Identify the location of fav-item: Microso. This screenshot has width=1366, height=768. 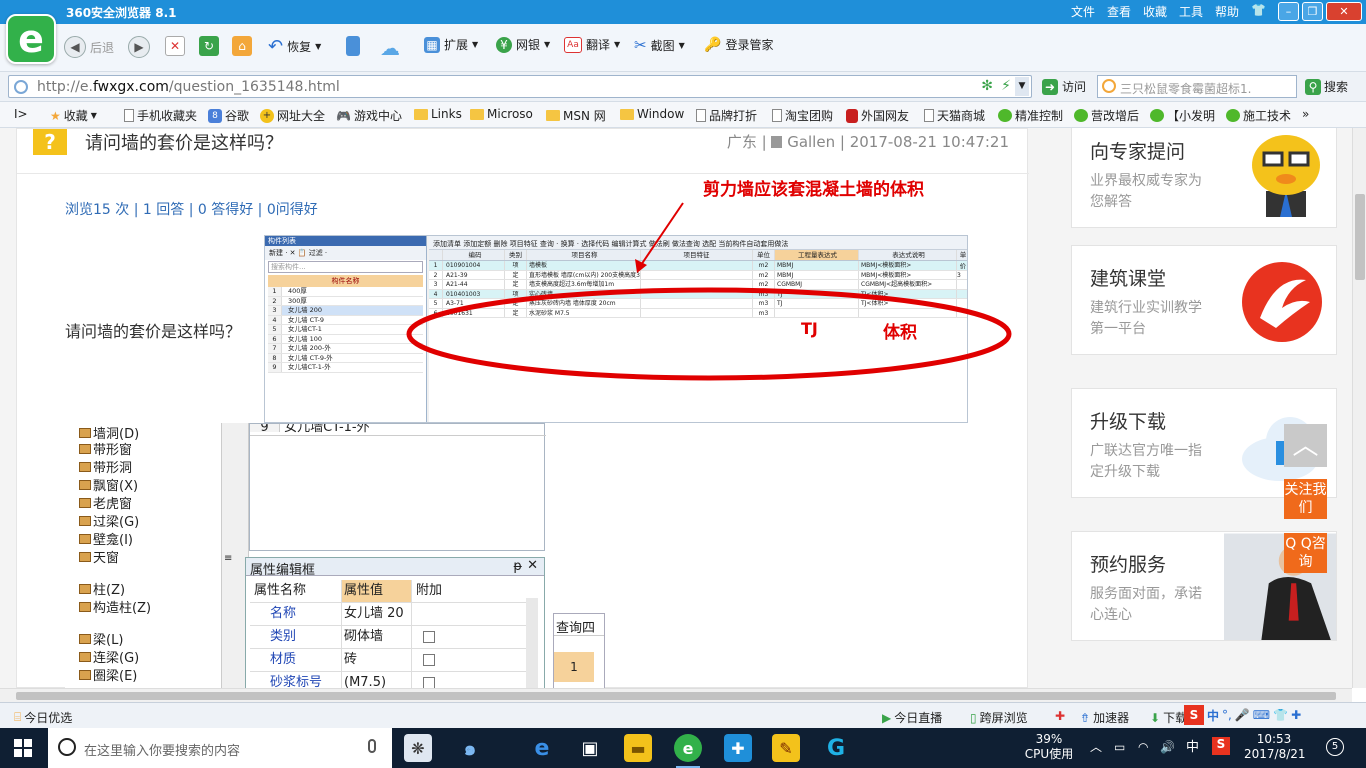
(501, 114).